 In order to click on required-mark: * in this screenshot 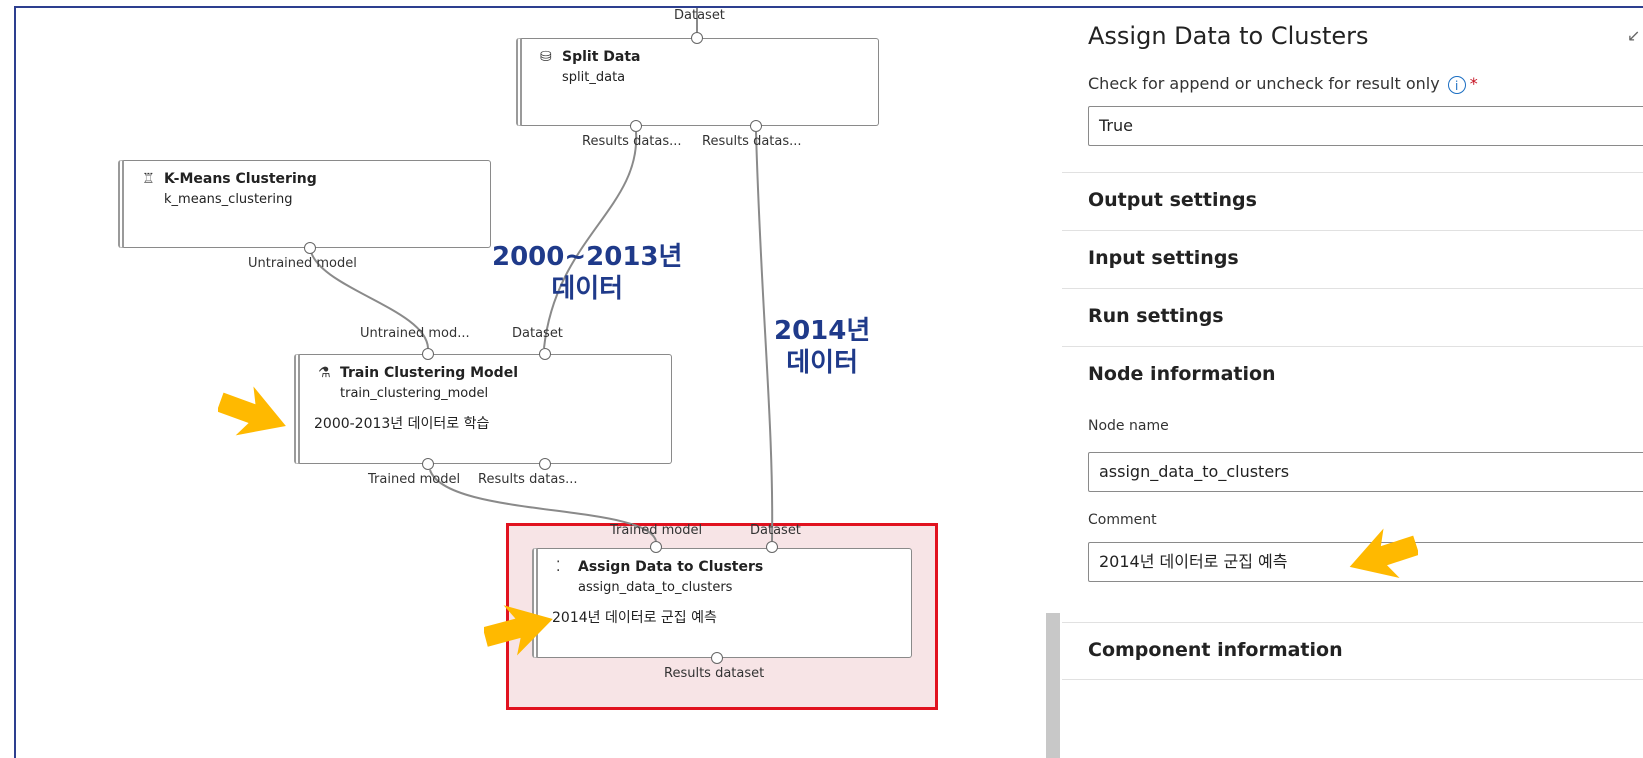, I will do `click(1473, 83)`.